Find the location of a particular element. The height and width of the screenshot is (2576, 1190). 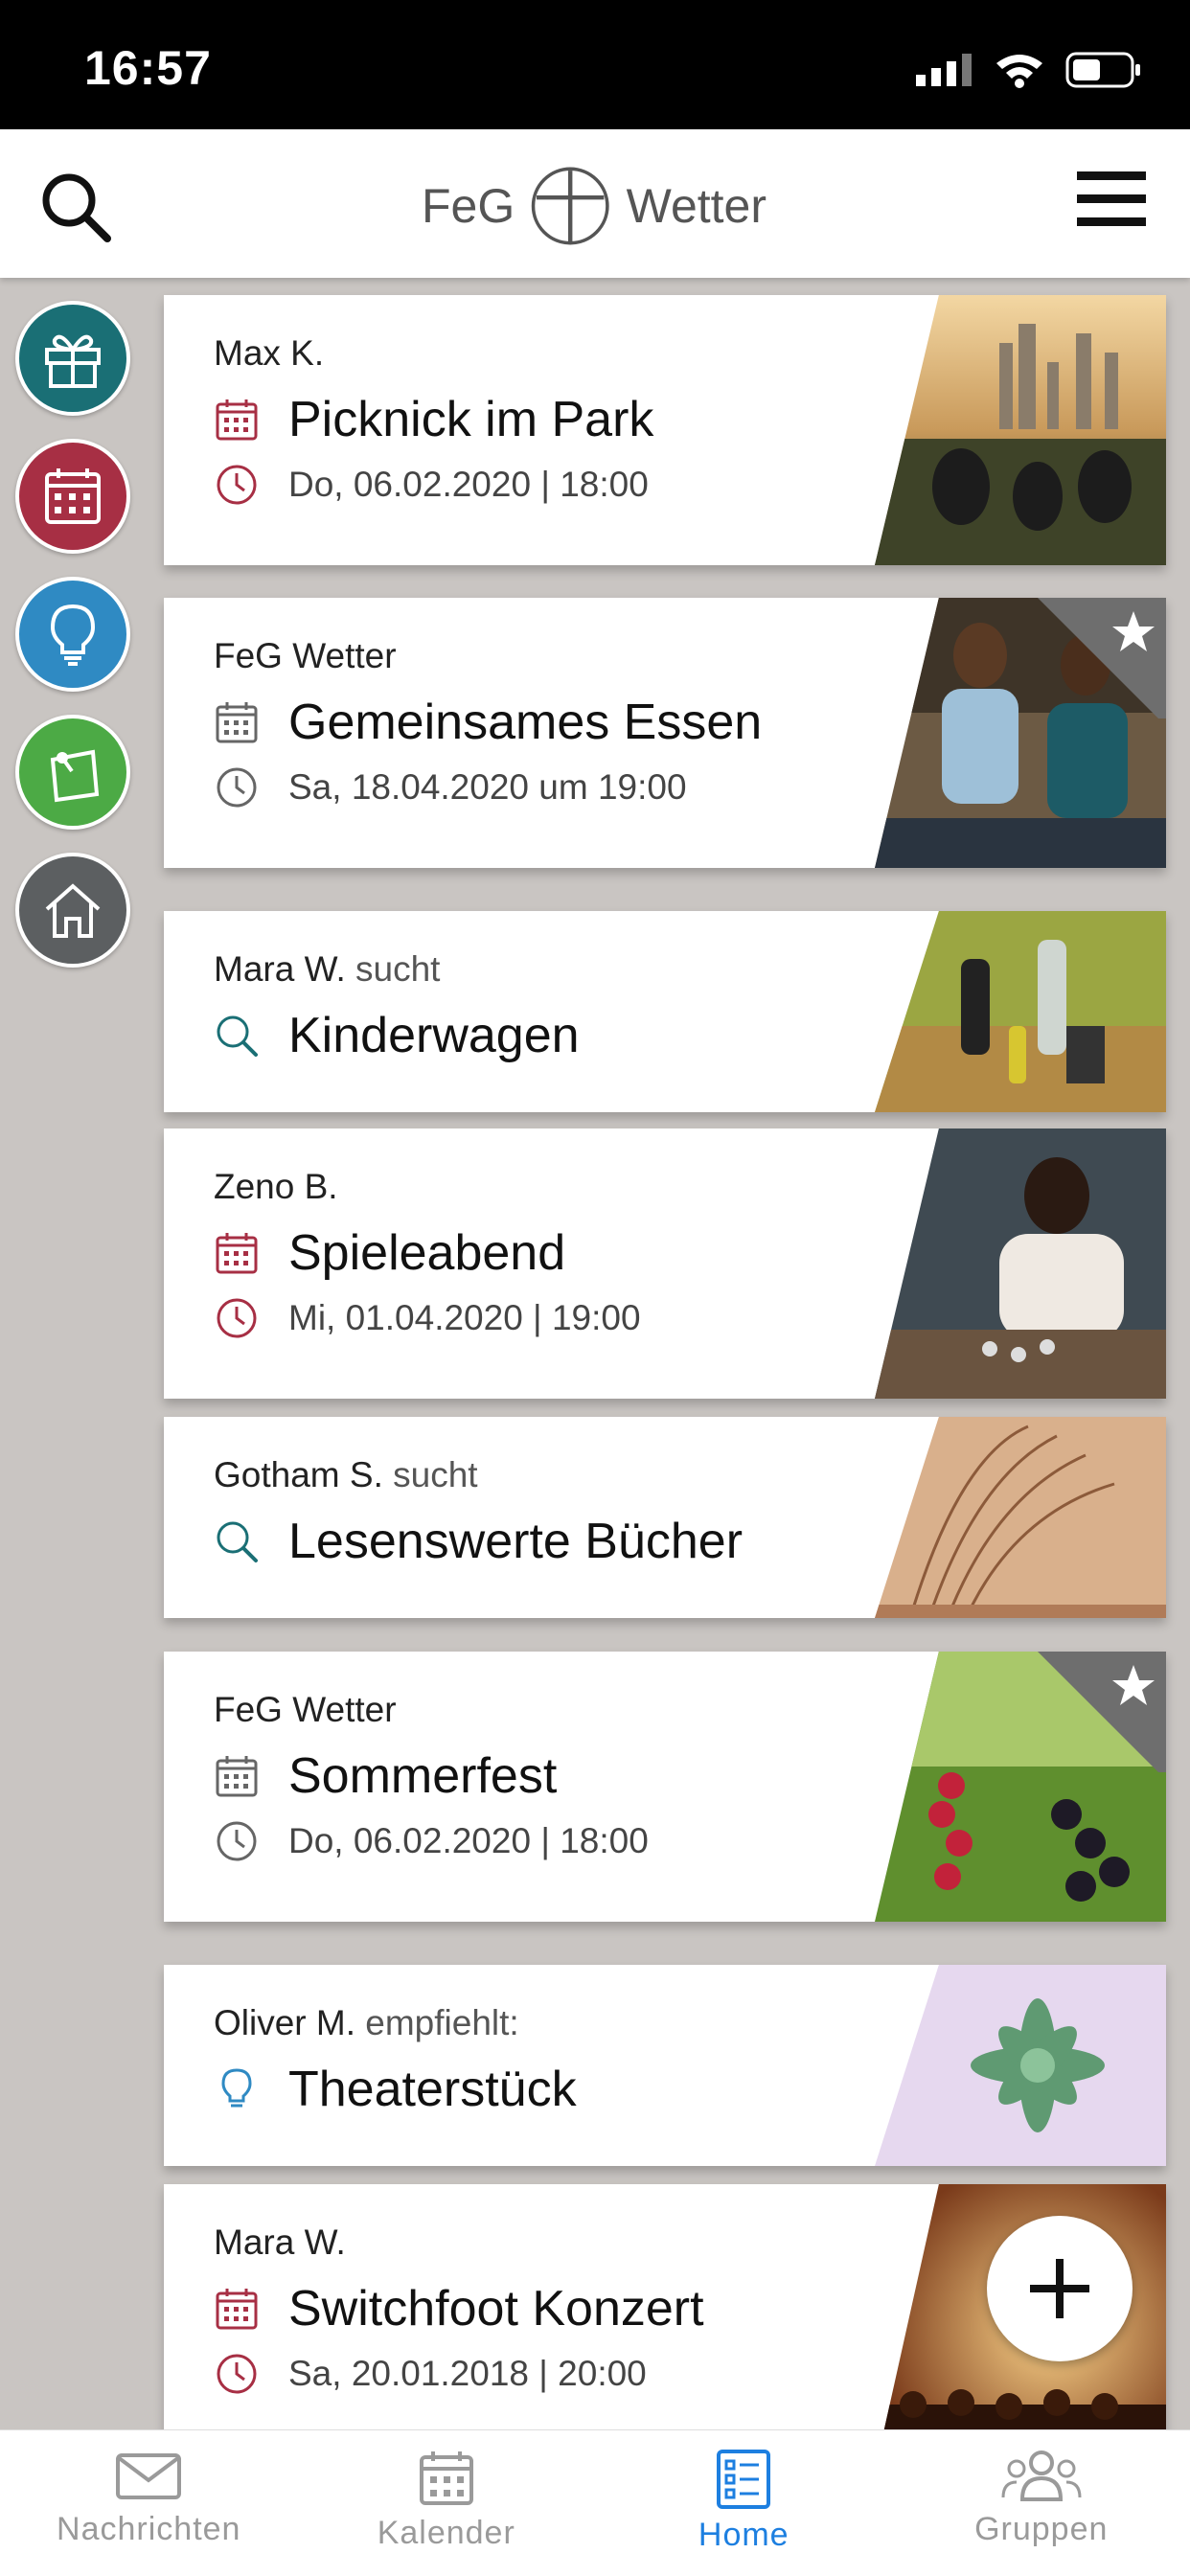

search-icon is located at coordinates (76, 207).